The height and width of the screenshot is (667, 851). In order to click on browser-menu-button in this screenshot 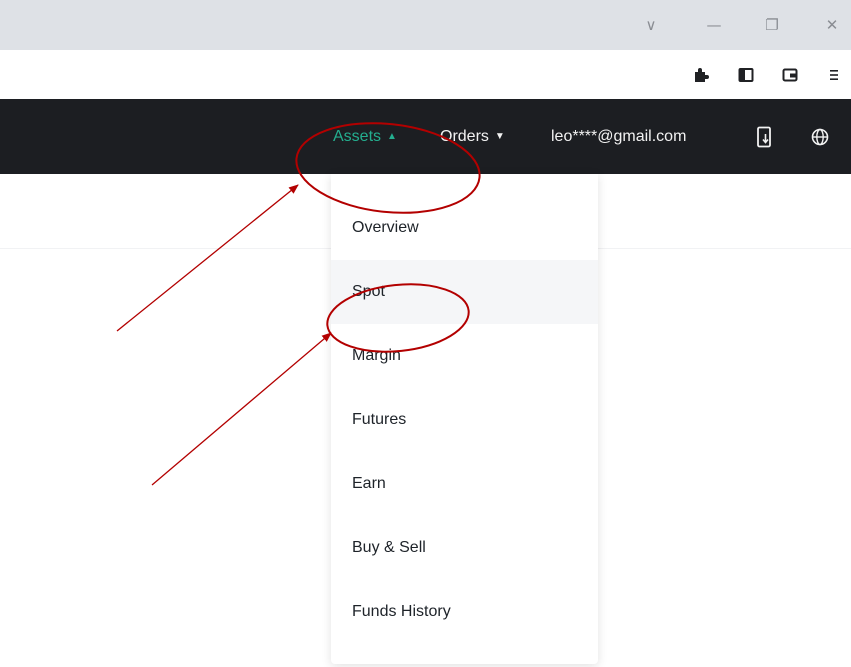, I will do `click(834, 75)`.